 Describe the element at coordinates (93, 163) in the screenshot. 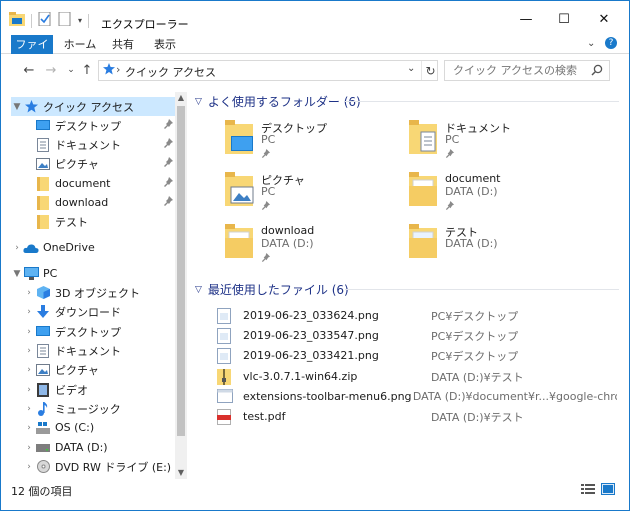

I see `nav-item-pictures: ピクチャ` at that location.